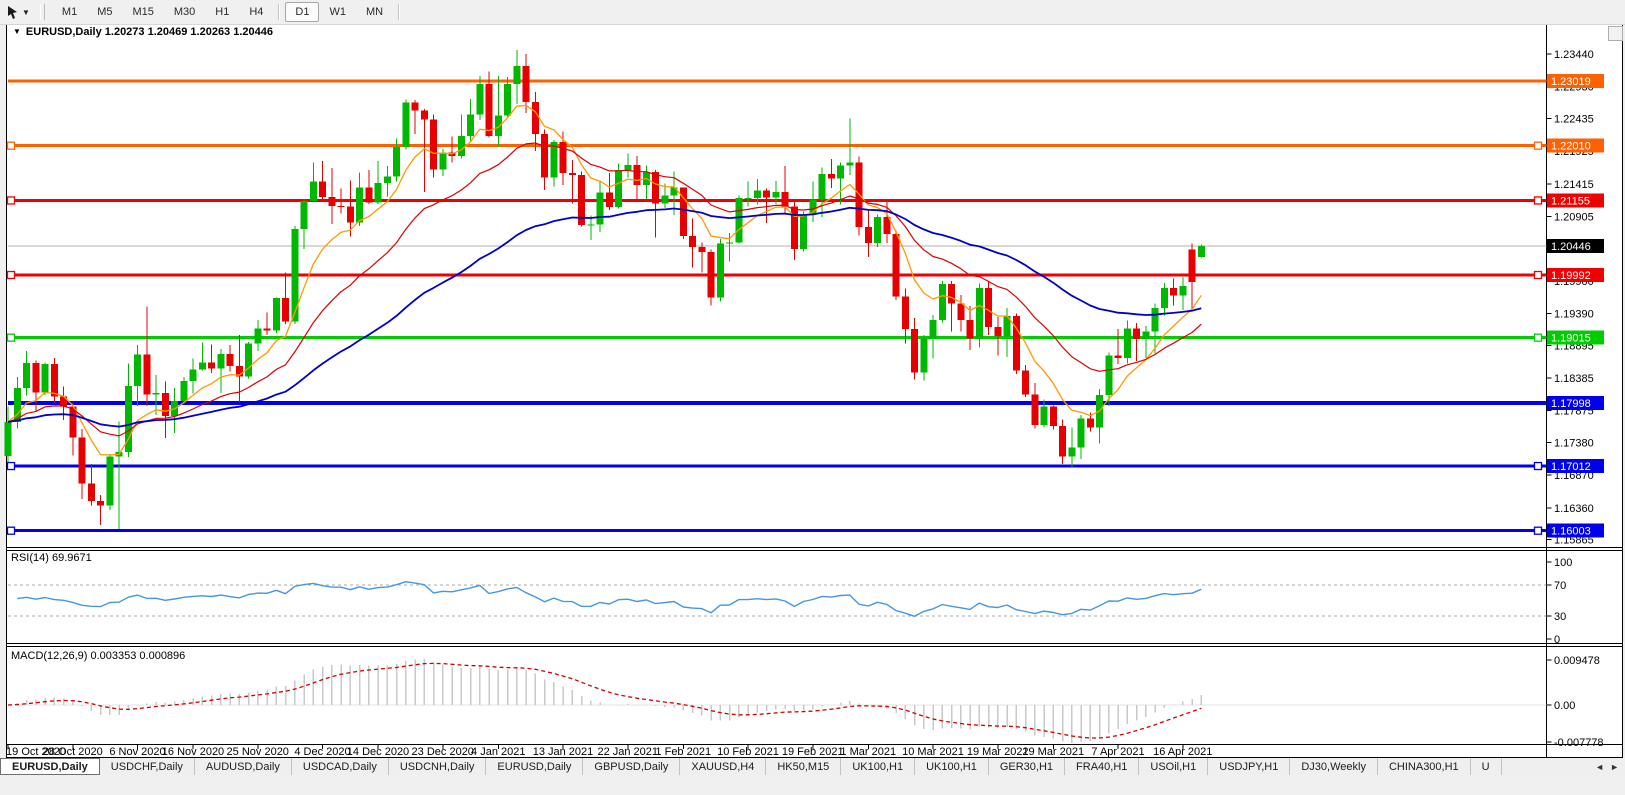 The height and width of the screenshot is (795, 1625). What do you see at coordinates (1560, 617) in the screenshot?
I see `rsi-axis-label: 30` at bounding box center [1560, 617].